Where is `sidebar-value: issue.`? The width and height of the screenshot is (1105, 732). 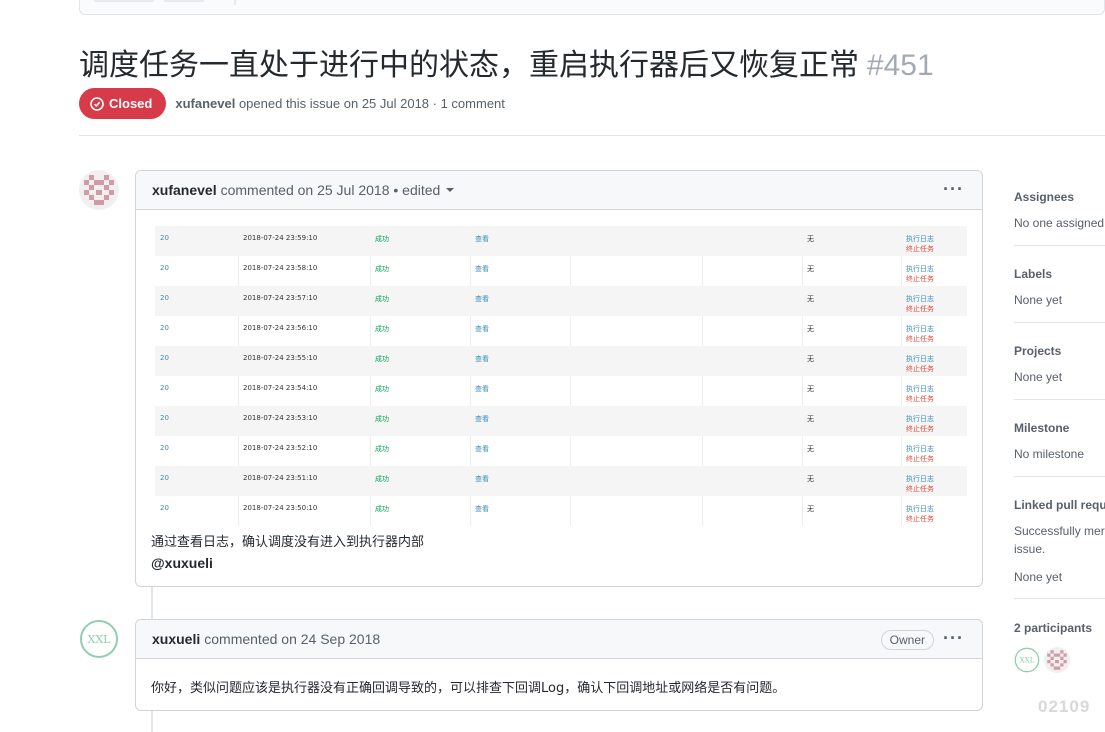
sidebar-value: issue. is located at coordinates (1030, 549).